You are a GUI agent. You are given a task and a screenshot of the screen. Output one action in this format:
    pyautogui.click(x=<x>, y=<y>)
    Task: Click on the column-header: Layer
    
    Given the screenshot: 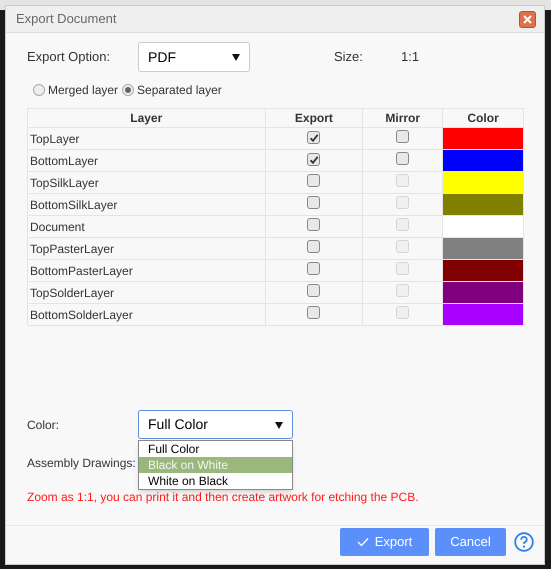 What is the action you would take?
    pyautogui.click(x=147, y=118)
    